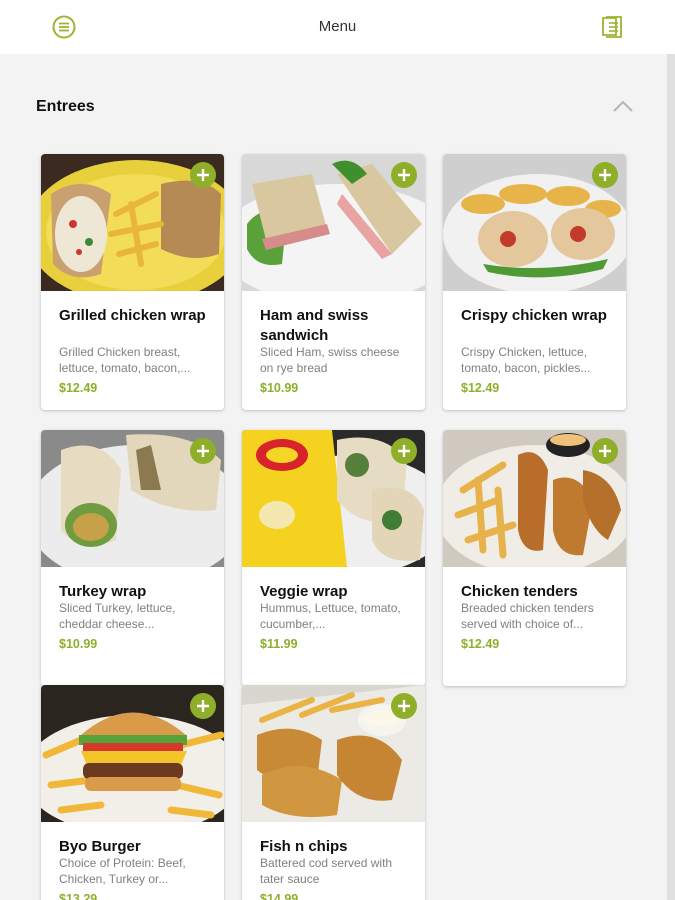 This screenshot has height=900, width=675. What do you see at coordinates (671, 477) in the screenshot?
I see `scrollbar` at bounding box center [671, 477].